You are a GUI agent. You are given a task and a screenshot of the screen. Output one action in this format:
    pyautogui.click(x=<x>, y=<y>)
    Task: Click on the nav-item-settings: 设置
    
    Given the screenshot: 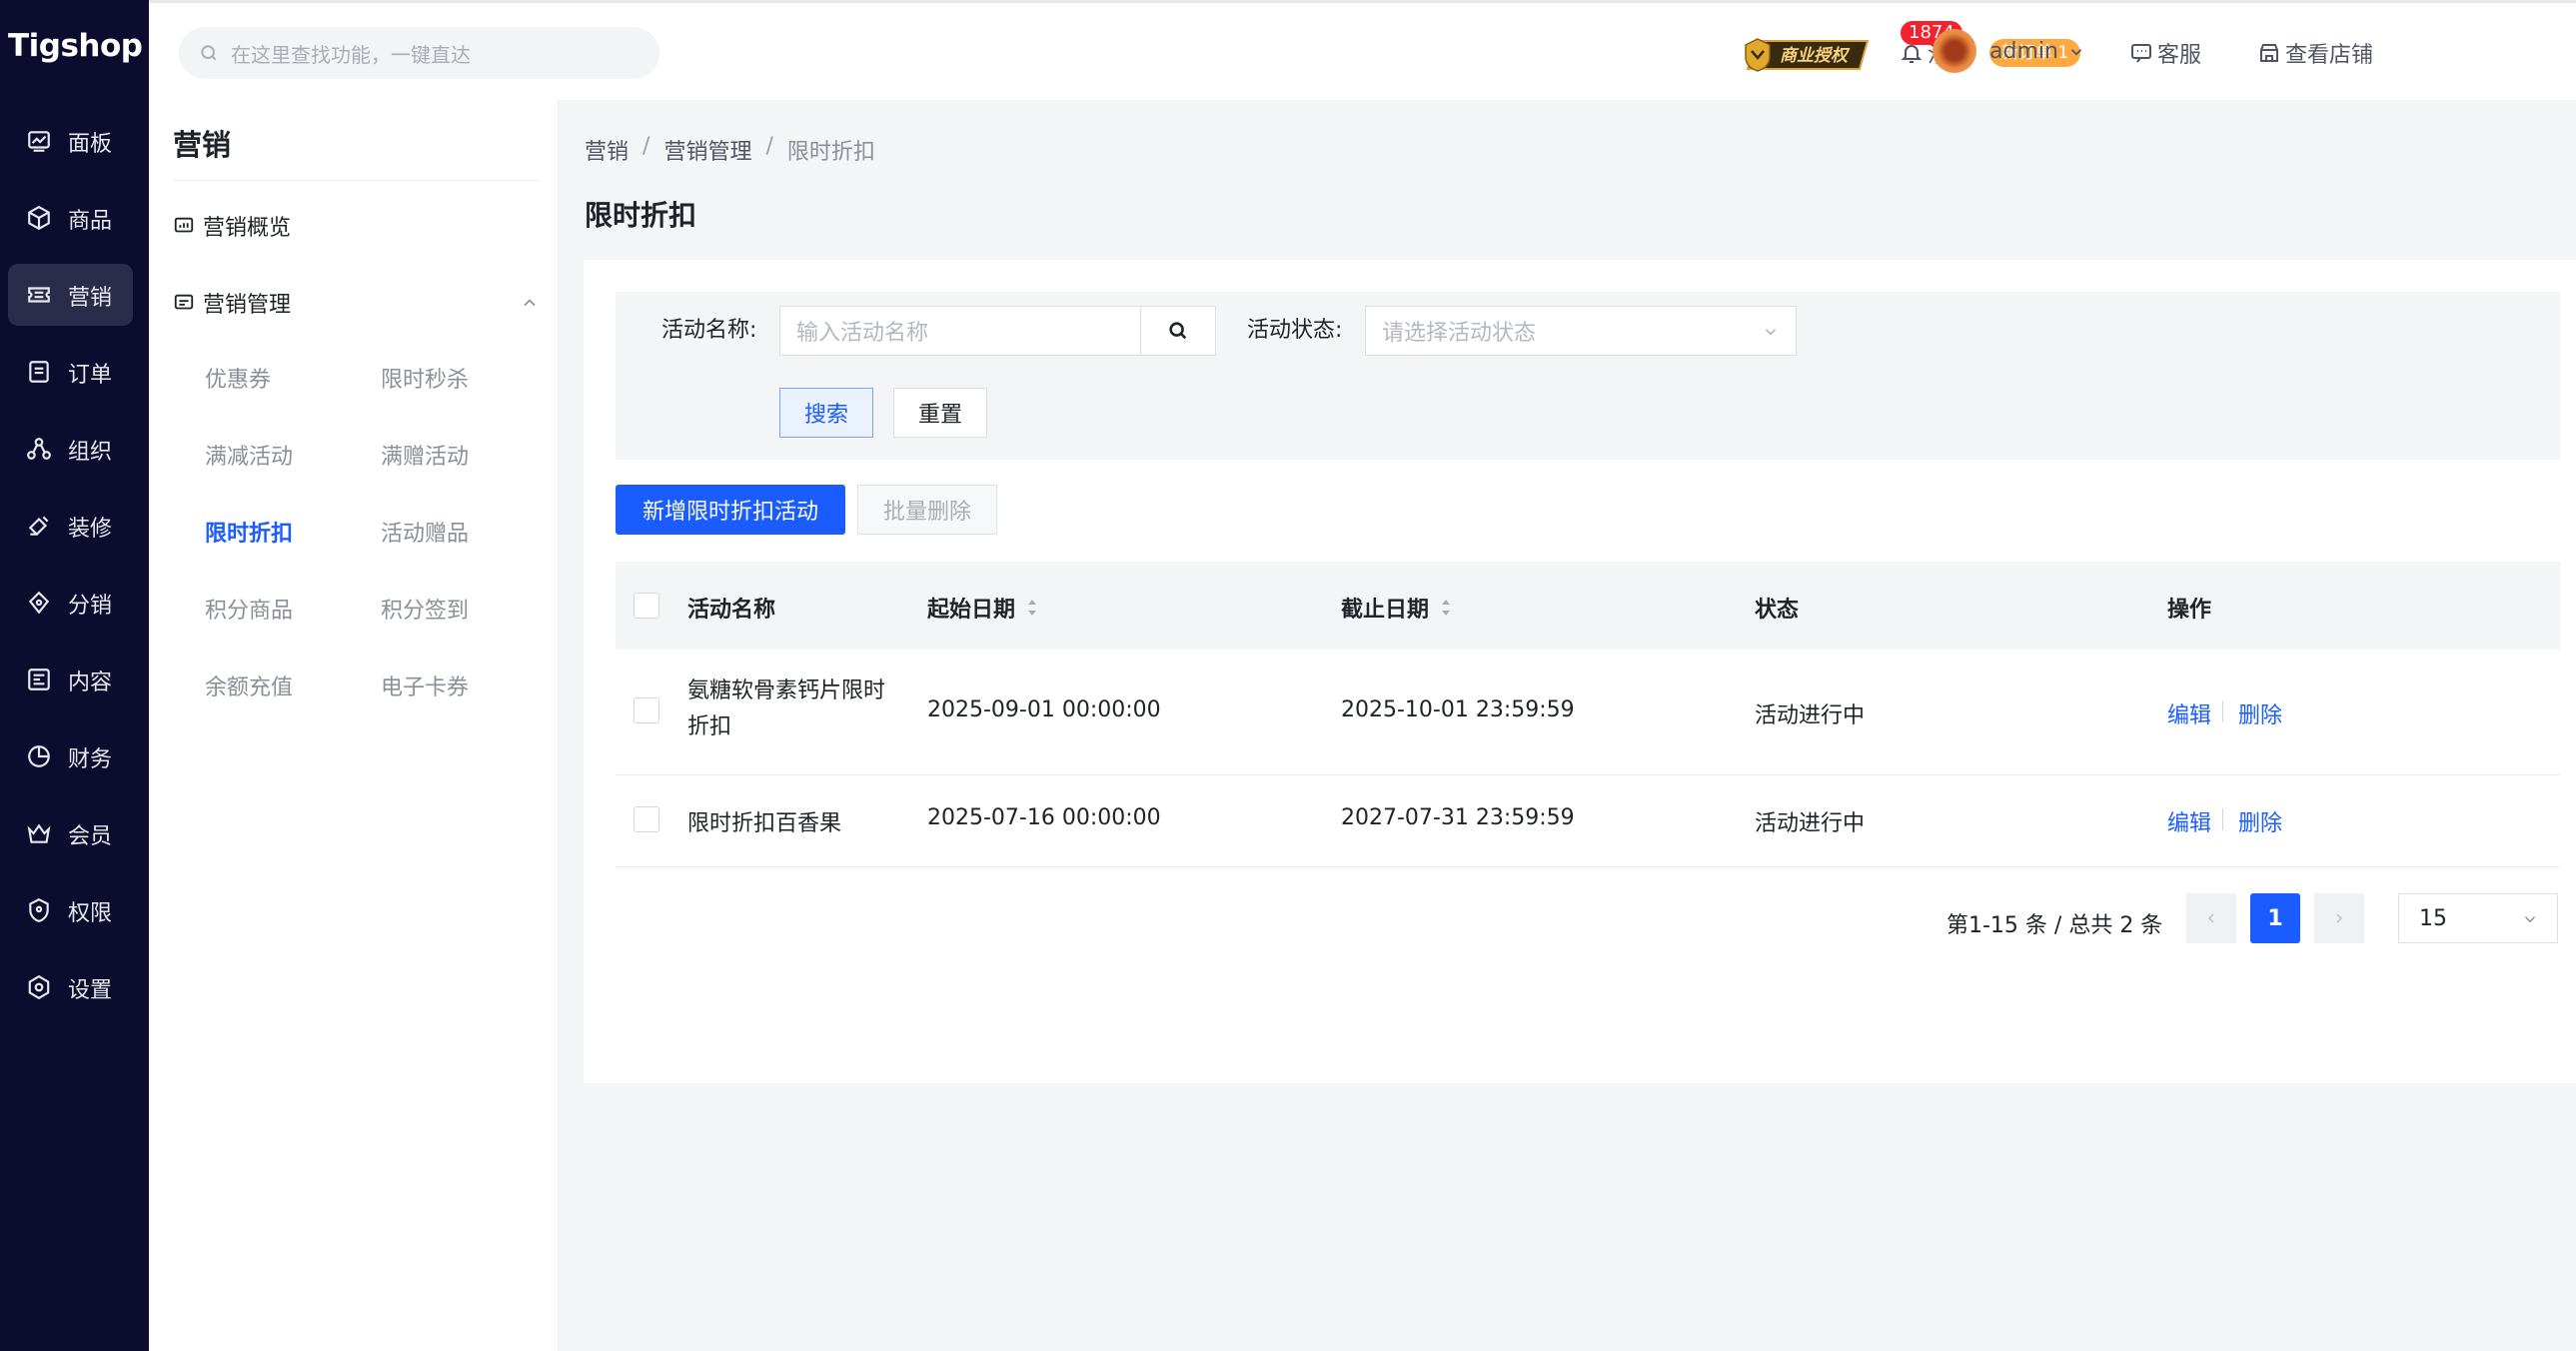 What is the action you would take?
    pyautogui.click(x=70, y=987)
    